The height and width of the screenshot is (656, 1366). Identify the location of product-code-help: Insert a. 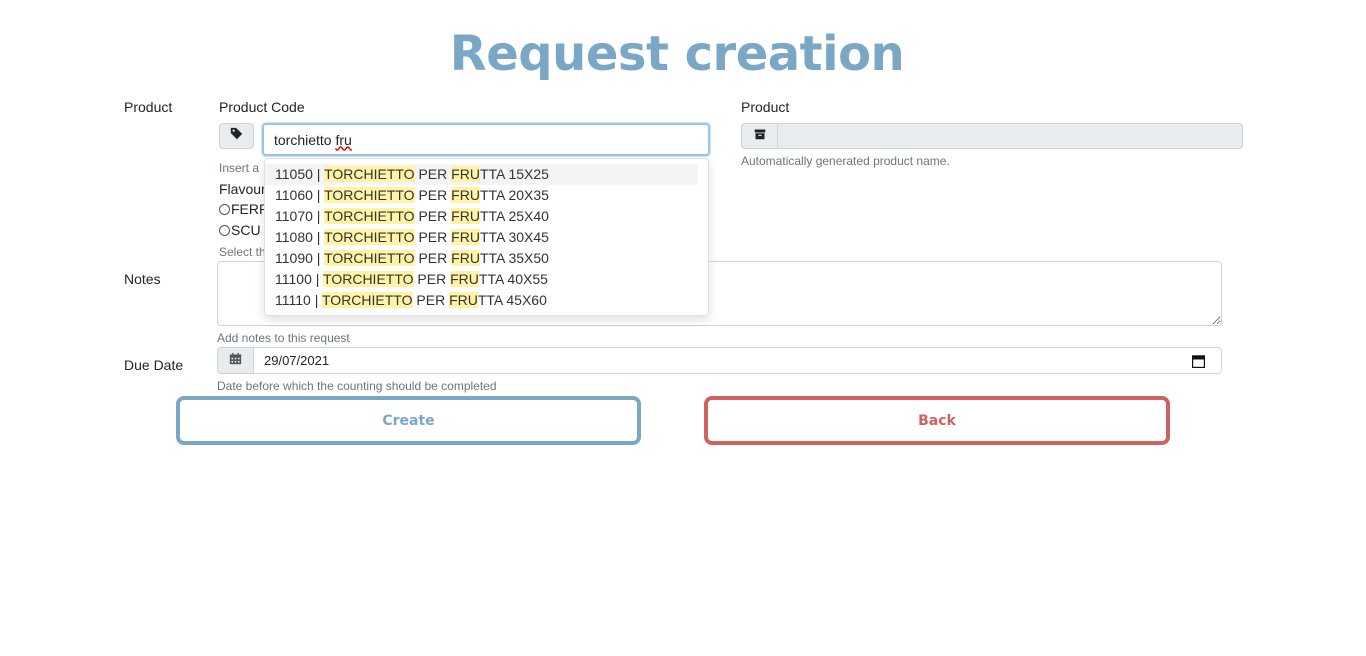
(239, 168).